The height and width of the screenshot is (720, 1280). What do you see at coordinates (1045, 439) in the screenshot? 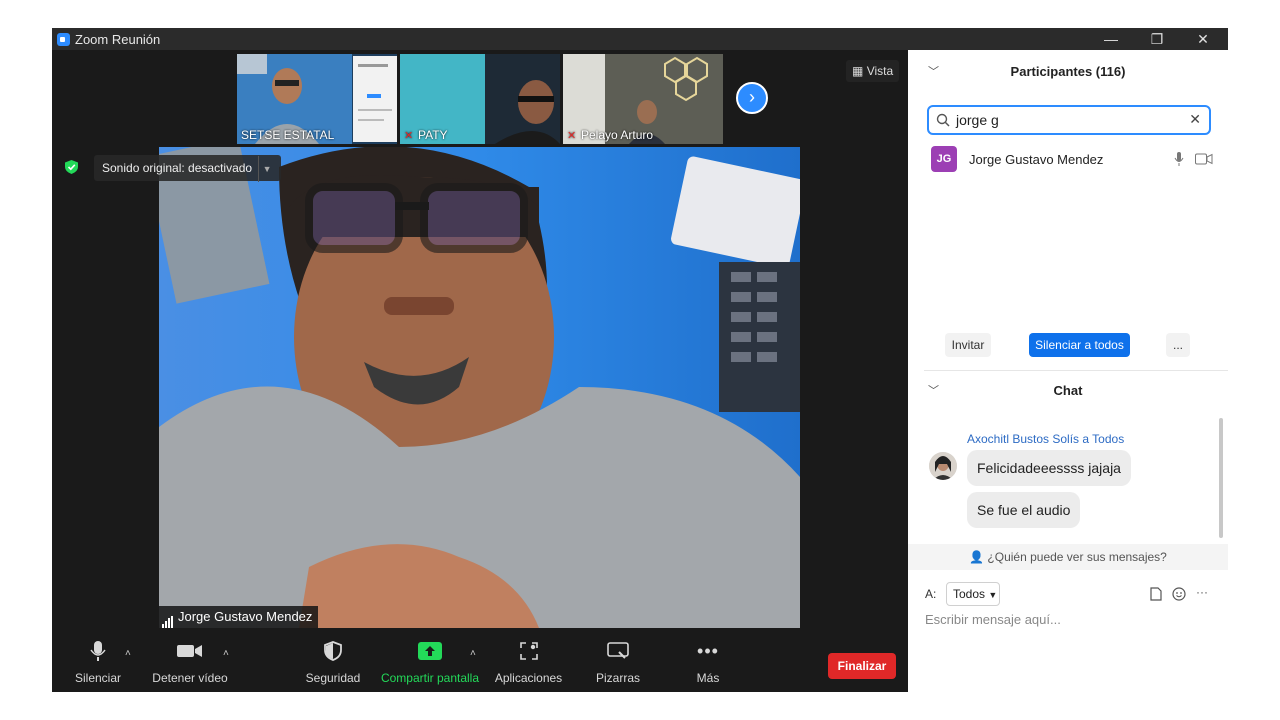
I see `chat-sender: Axochitl Bustos Solís a Todos` at bounding box center [1045, 439].